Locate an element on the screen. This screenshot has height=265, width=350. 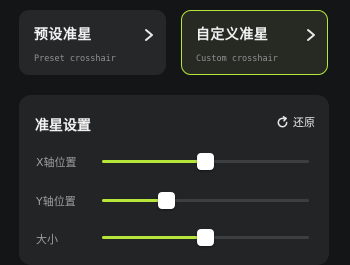
preset-crosshair-card: 预设准星 Preset crosshair is located at coordinates (92, 42).